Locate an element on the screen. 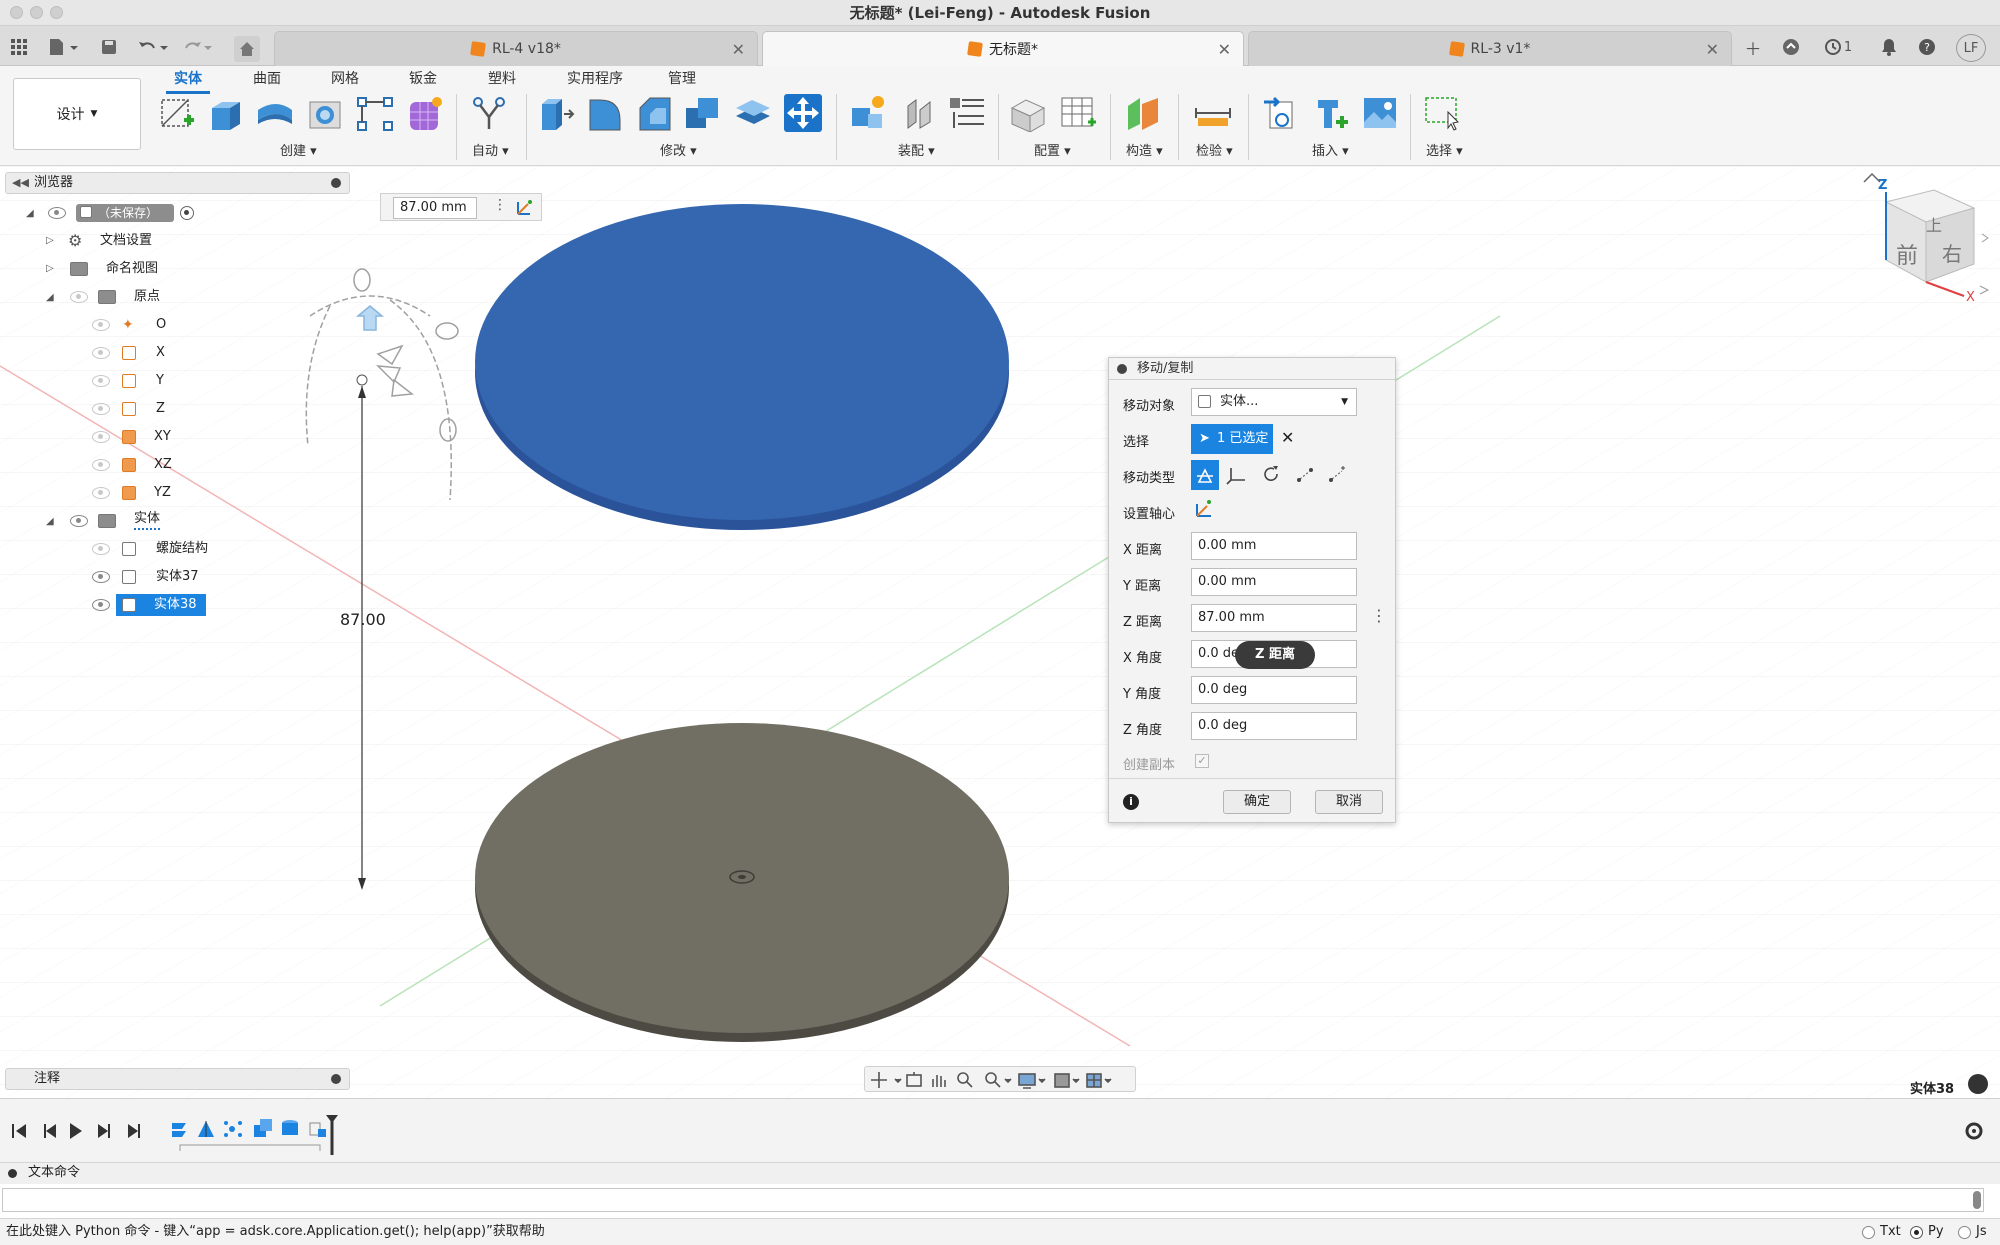 The image size is (2000, 1245). tree-body38-selected: 实体38 is located at coordinates (150, 605).